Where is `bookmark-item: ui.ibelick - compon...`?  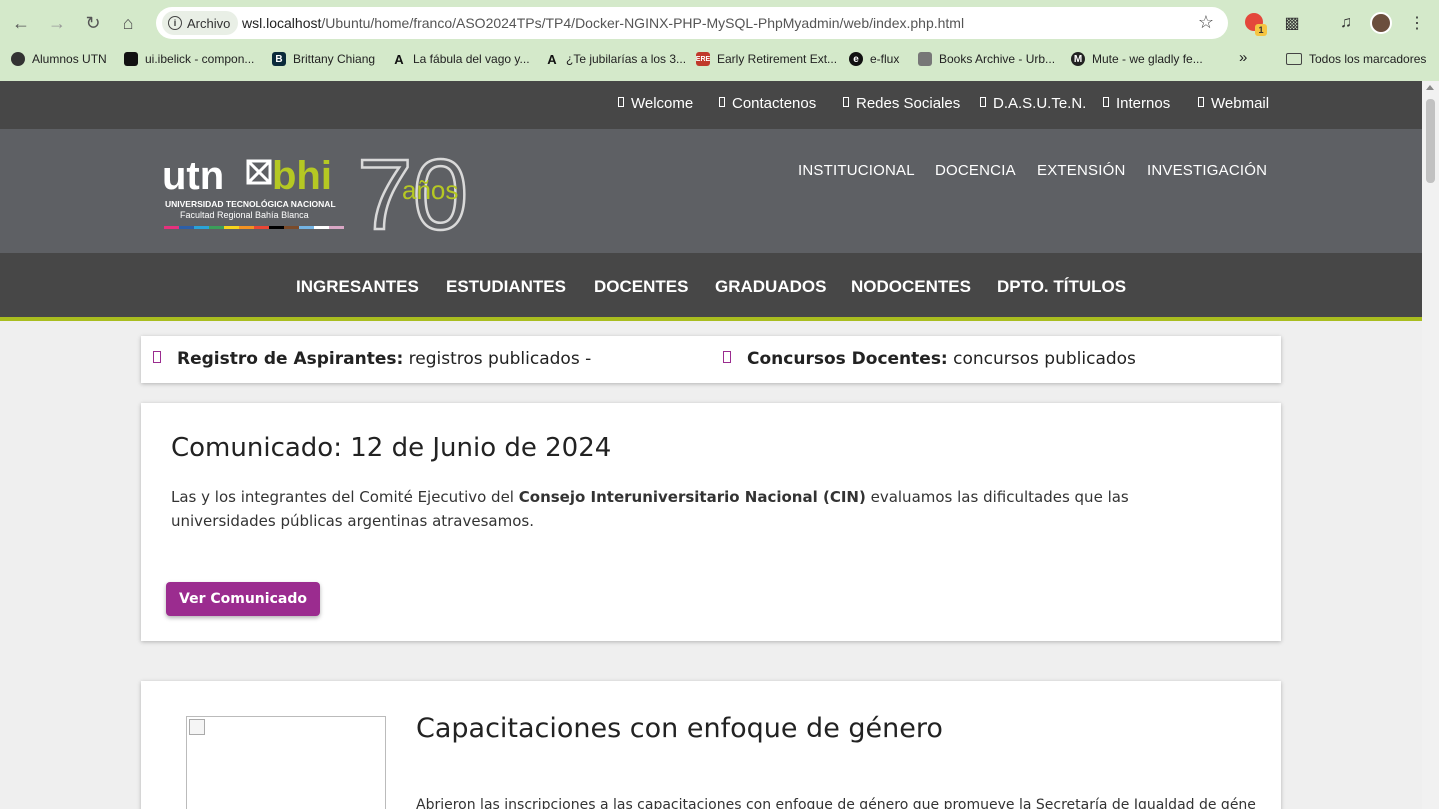
bookmark-item: ui.ibelick - compon... is located at coordinates (189, 59).